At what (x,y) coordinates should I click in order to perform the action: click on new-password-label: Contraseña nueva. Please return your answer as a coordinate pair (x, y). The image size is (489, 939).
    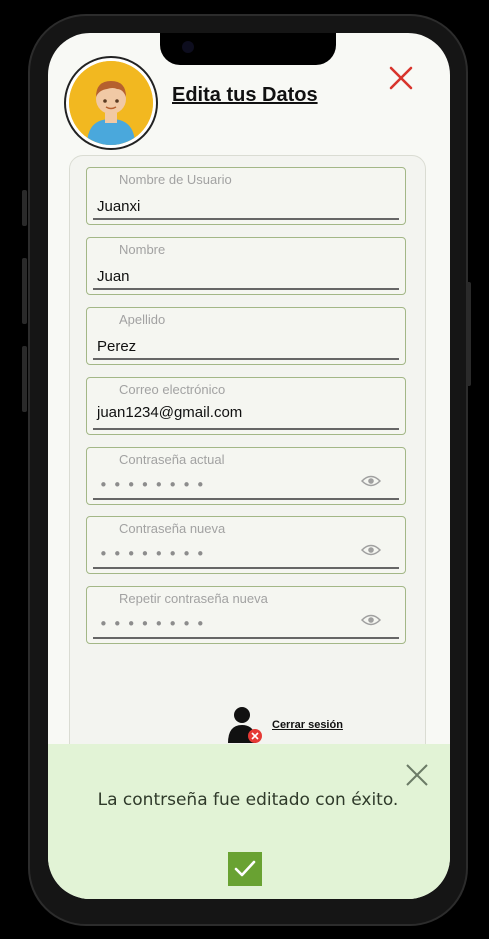
    Looking at the image, I should click on (172, 528).